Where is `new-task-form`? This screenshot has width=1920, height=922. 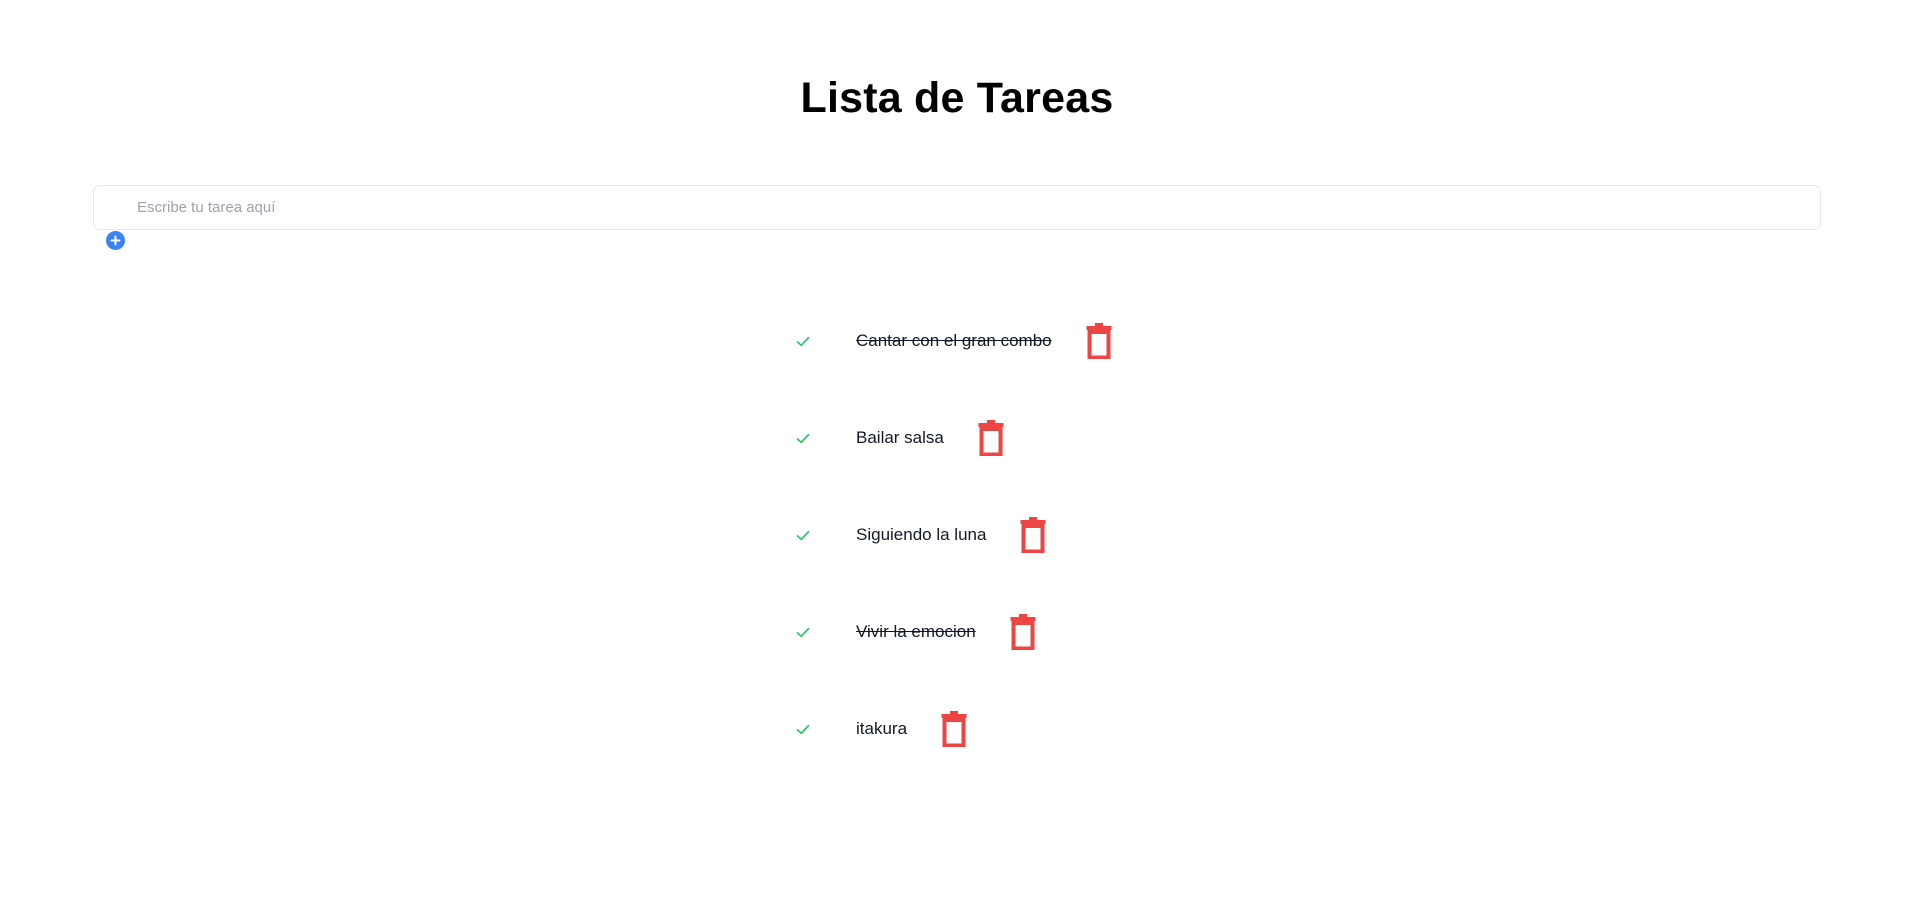
new-task-form is located at coordinates (957, 207).